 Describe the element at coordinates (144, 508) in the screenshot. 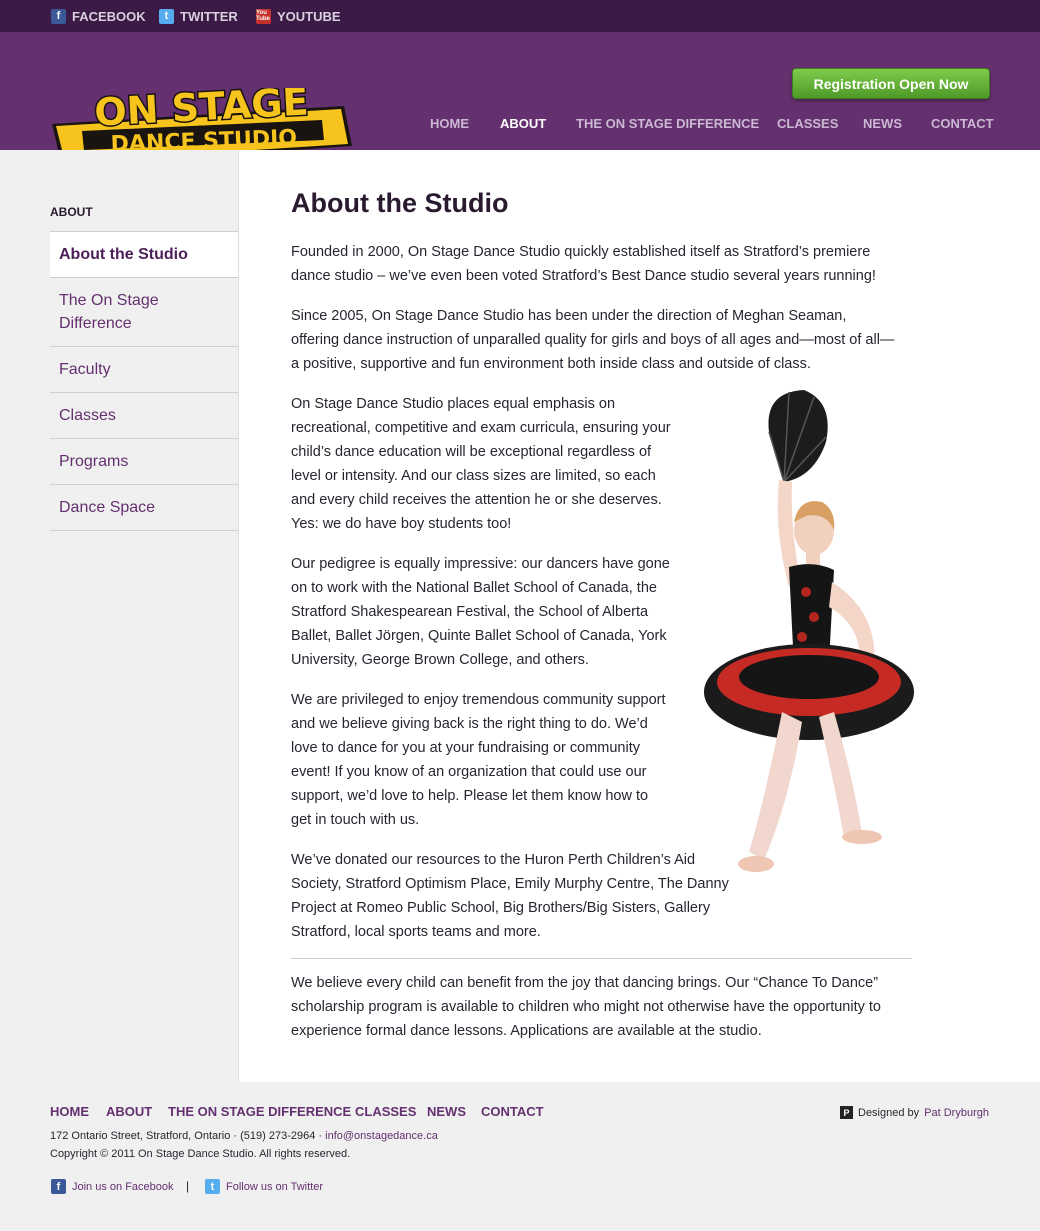

I see `sidebar-item-dance-space: Dance Space` at that location.